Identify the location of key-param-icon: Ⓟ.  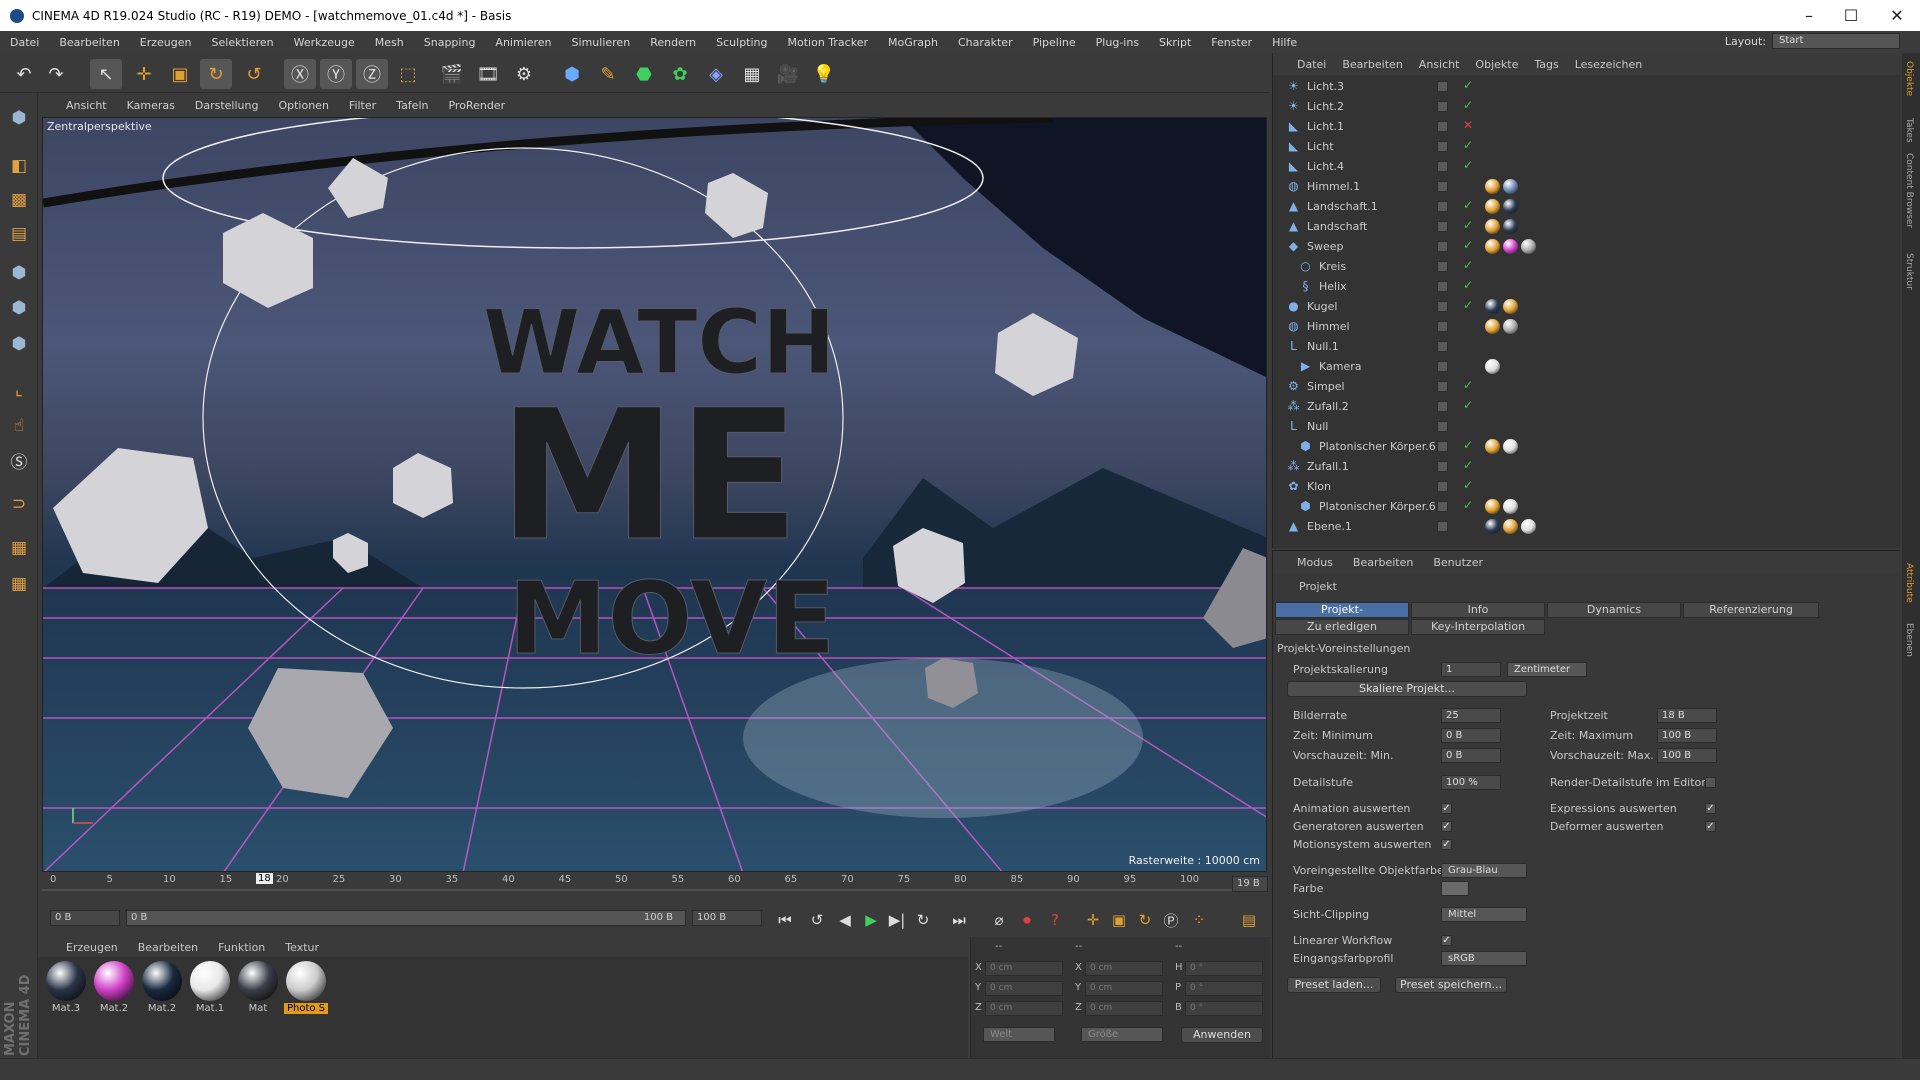
(1171, 920).